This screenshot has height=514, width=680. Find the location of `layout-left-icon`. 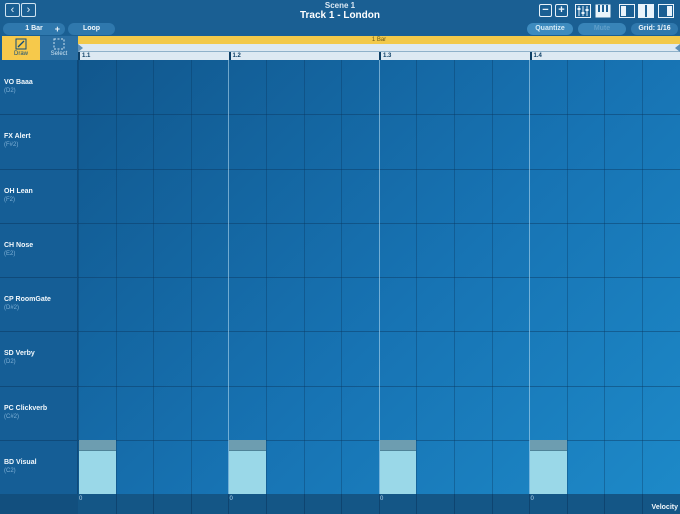

layout-left-icon is located at coordinates (627, 11).